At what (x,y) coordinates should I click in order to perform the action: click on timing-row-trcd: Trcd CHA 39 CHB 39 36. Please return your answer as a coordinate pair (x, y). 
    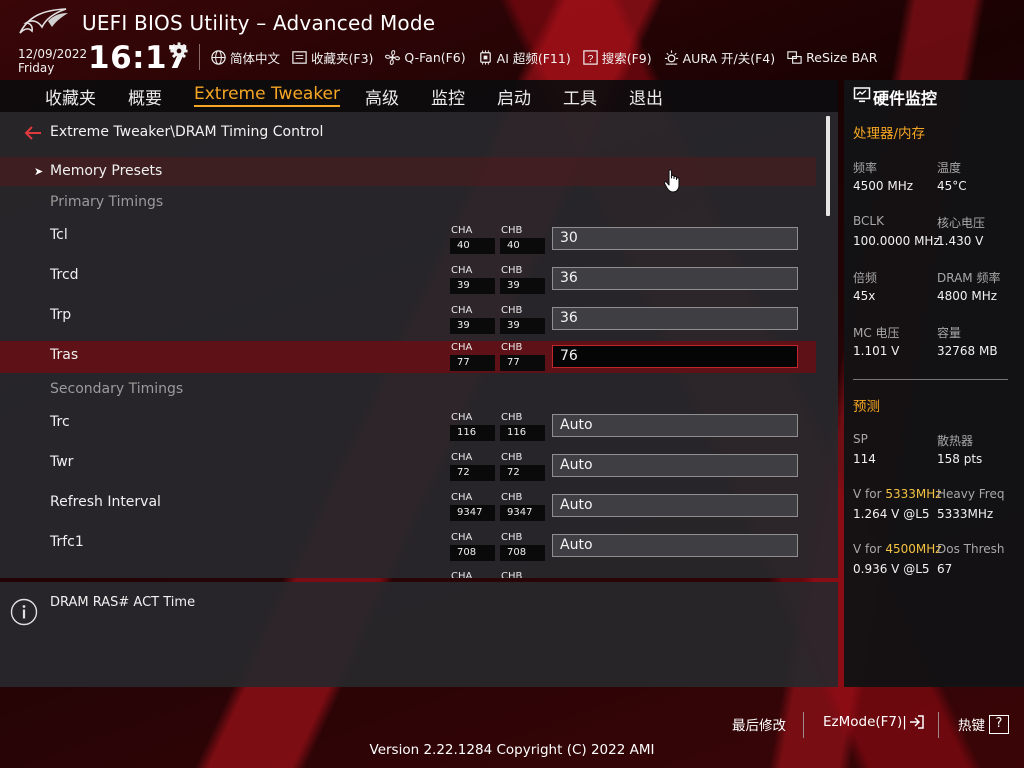
    Looking at the image, I should click on (408, 280).